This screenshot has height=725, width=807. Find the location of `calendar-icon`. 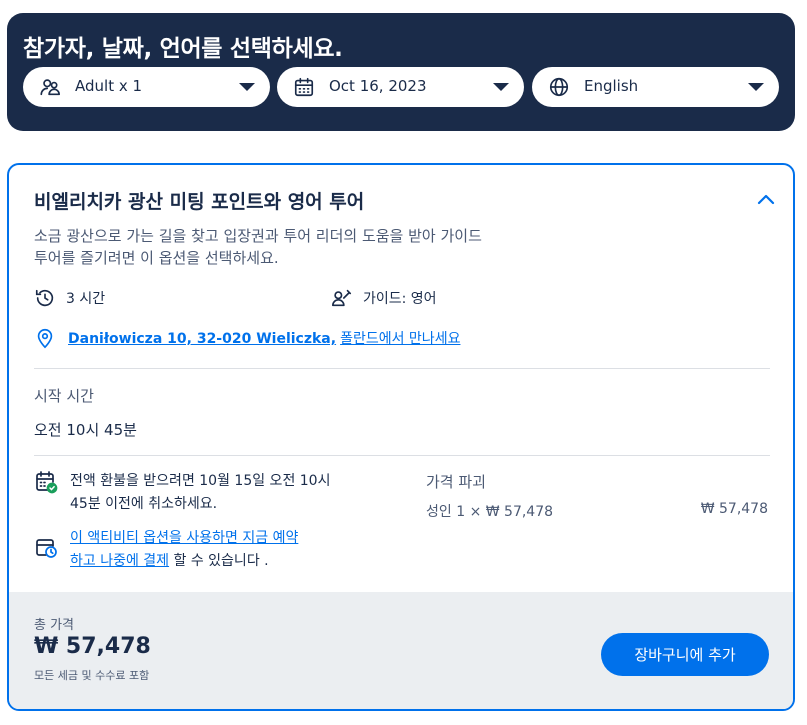

calendar-icon is located at coordinates (304, 87).